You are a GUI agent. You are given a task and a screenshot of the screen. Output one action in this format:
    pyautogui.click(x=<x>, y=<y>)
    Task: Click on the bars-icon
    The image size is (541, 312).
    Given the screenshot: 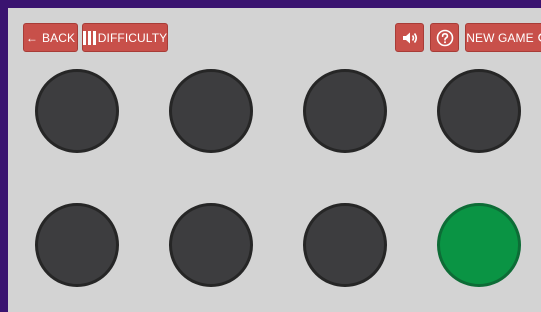 What is the action you would take?
    pyautogui.click(x=89, y=37)
    